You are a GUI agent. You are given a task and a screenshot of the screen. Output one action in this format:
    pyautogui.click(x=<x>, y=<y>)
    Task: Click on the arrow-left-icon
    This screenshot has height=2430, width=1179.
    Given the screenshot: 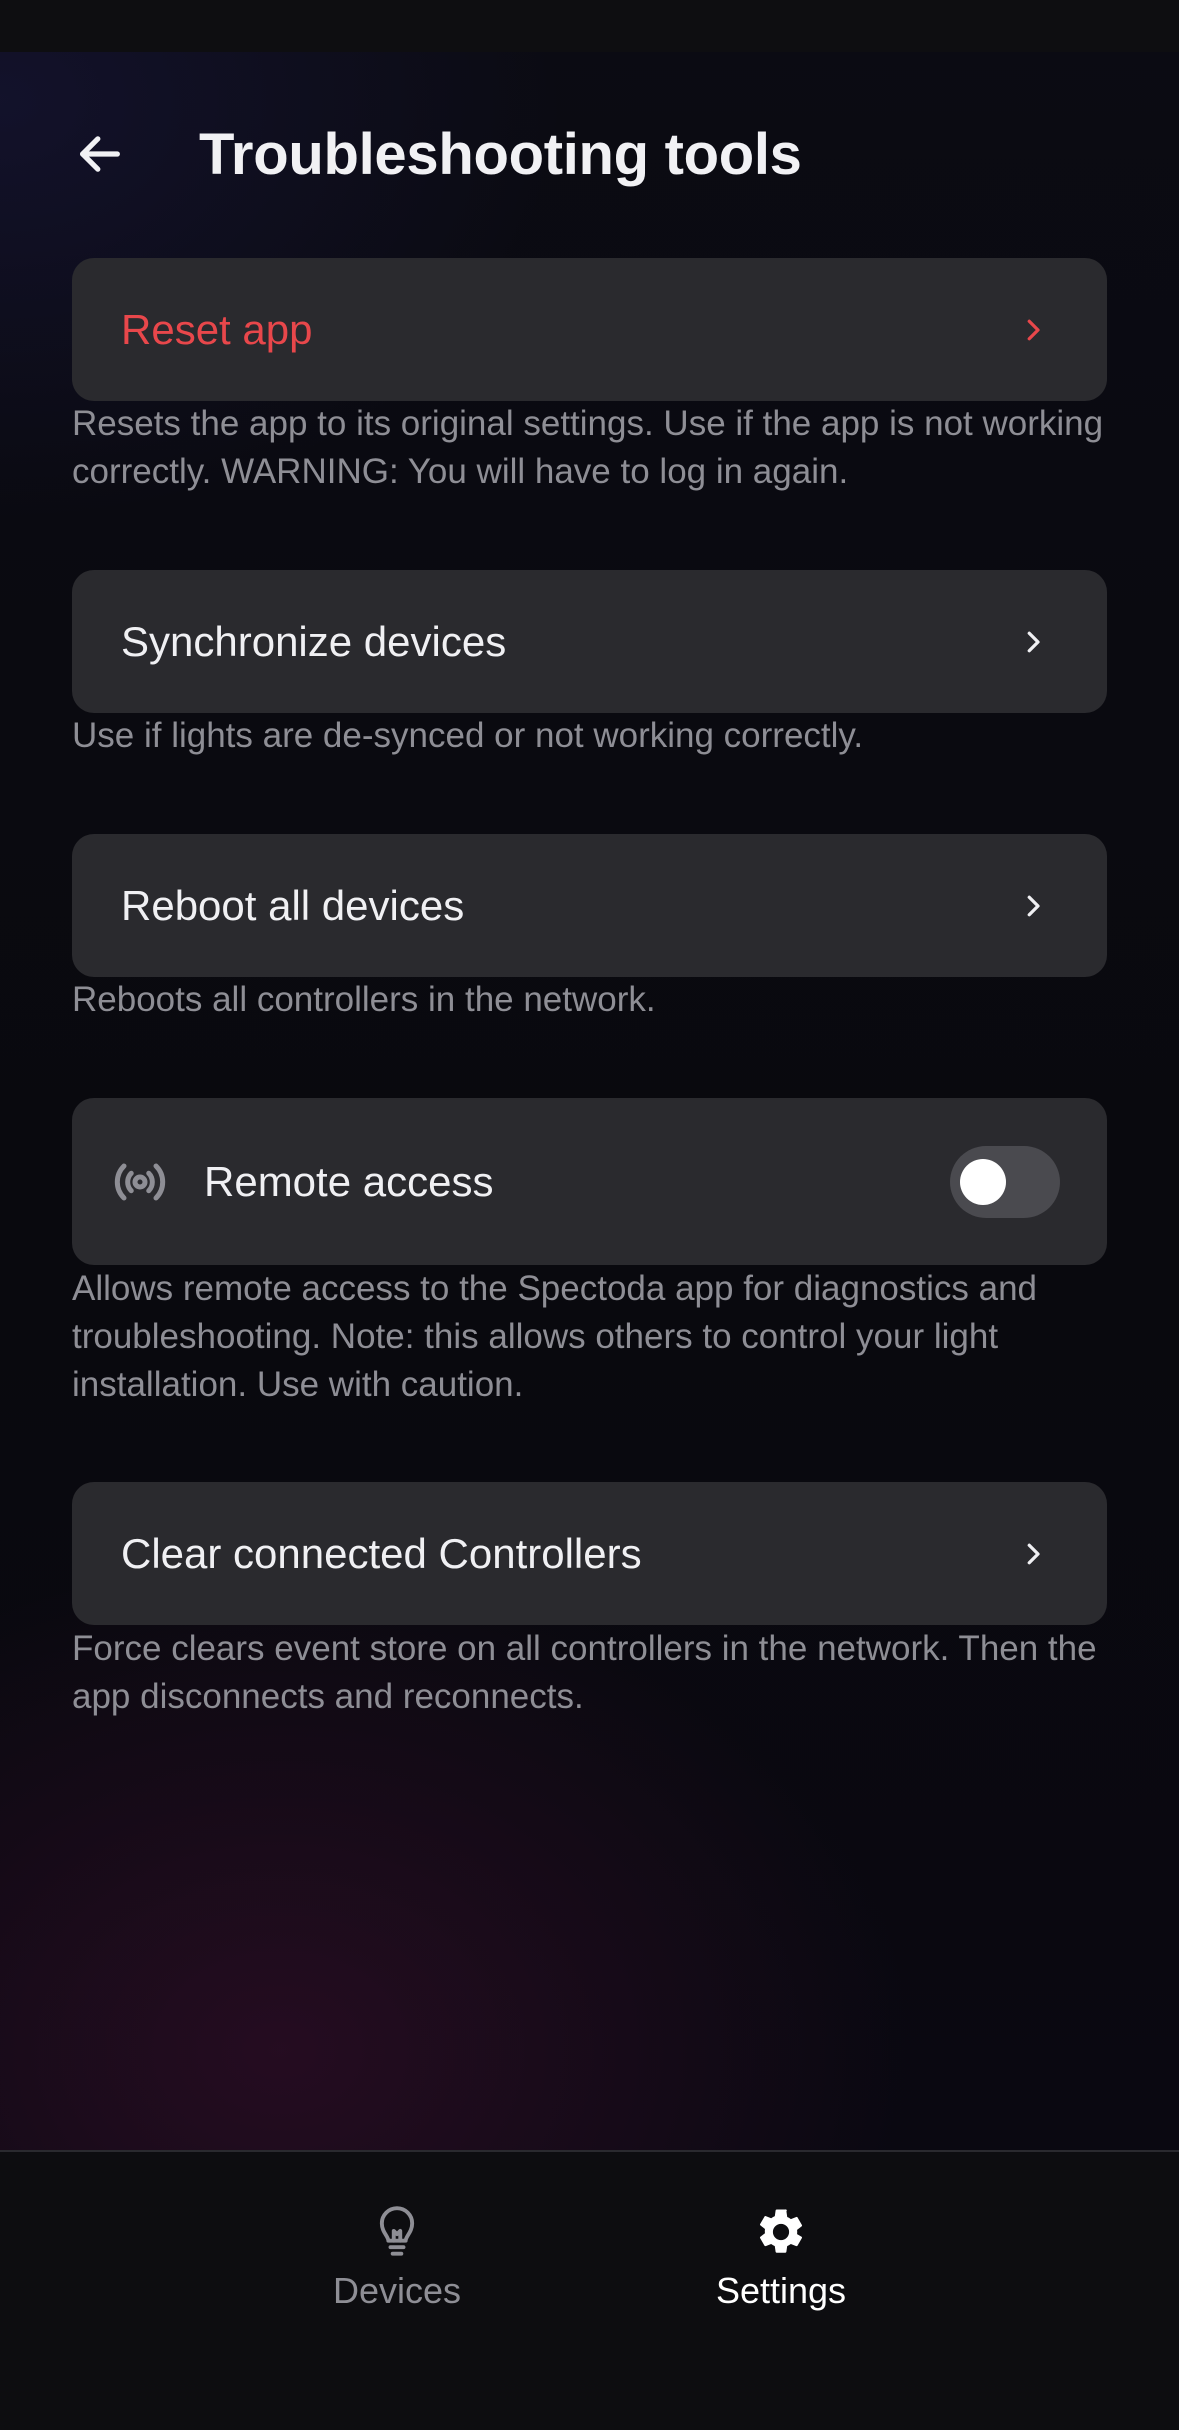 What is the action you would take?
    pyautogui.click(x=100, y=154)
    